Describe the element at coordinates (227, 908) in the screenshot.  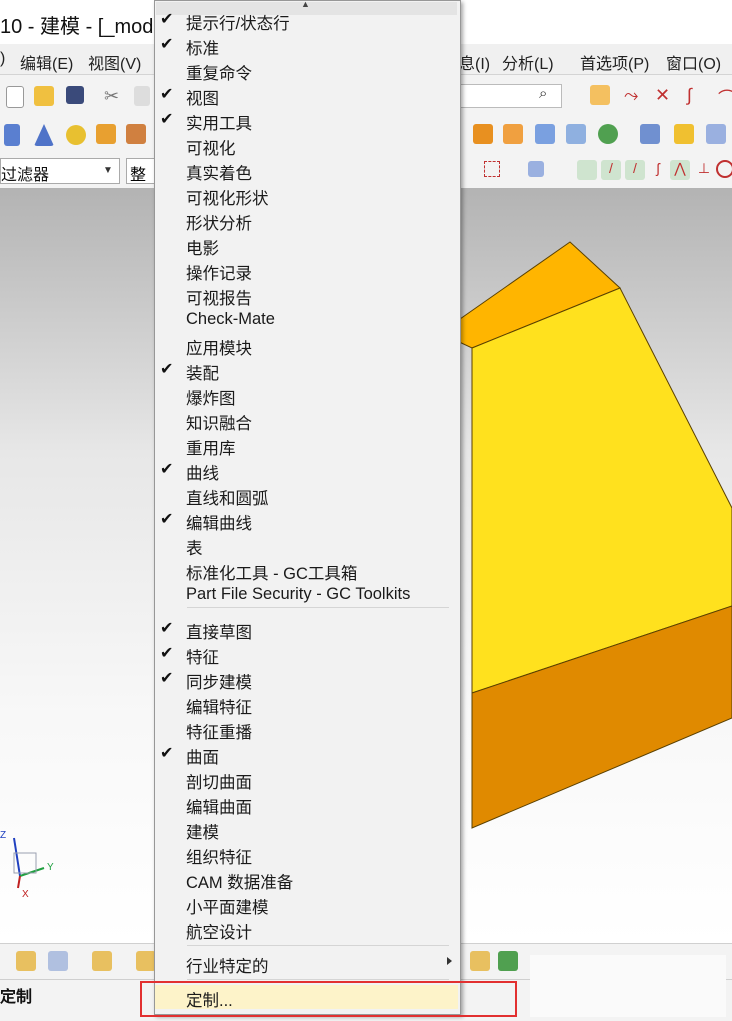
I see `menu-item-label: 小平面建模` at that location.